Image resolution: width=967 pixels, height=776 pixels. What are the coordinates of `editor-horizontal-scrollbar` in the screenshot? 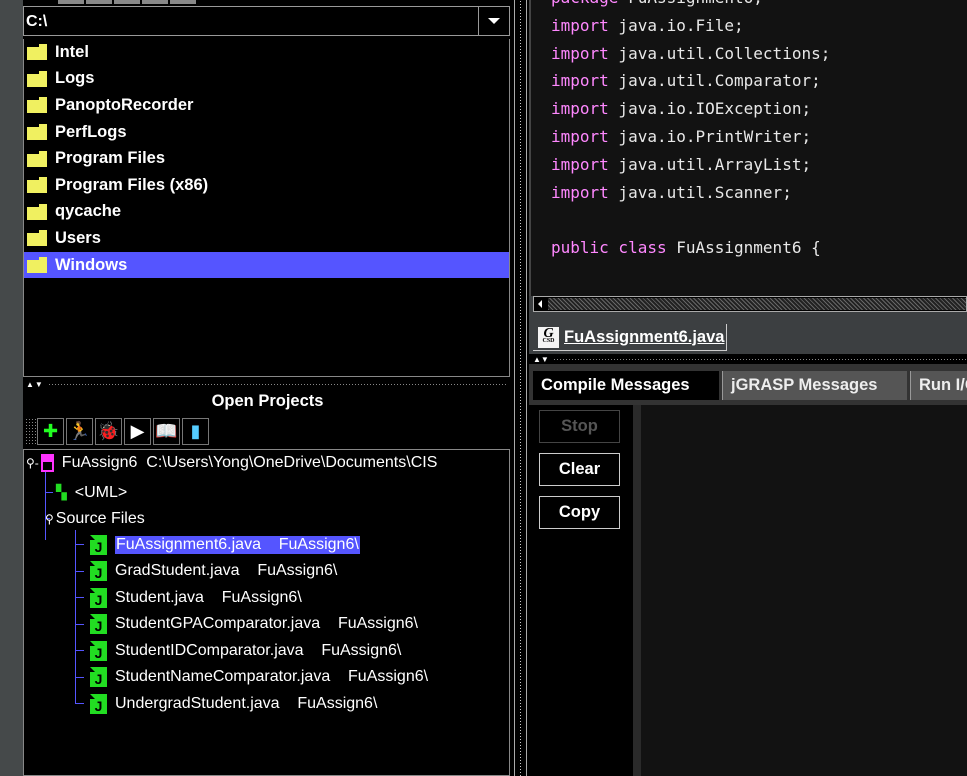 It's located at (750, 304).